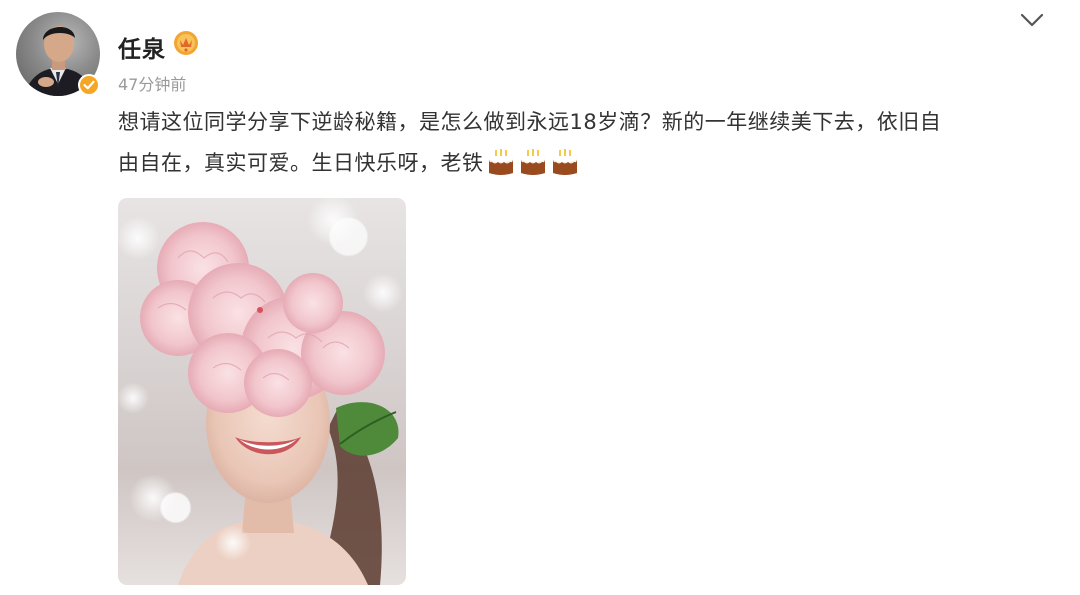 This screenshot has width=1080, height=595. I want to click on post-text-line: 想请这位同学分享下逆龄秘籍，是怎么做到永远18岁滴？新的一年继续美下去，依旧自, so click(530, 122).